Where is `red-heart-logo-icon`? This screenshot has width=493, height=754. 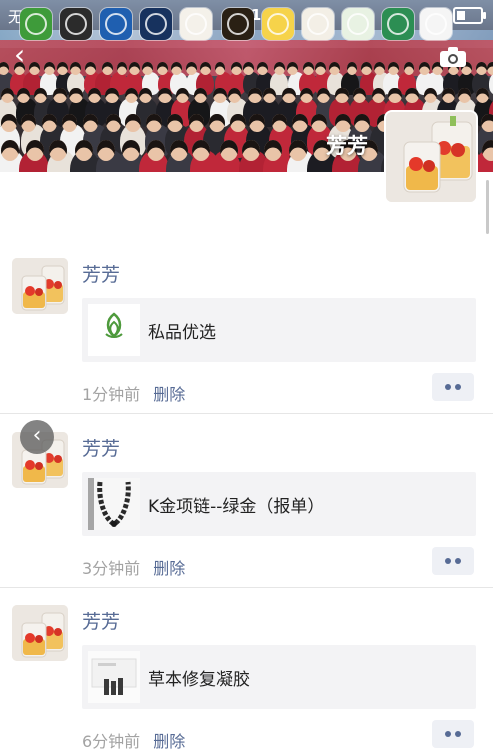
red-heart-logo-icon is located at coordinates (436, 24).